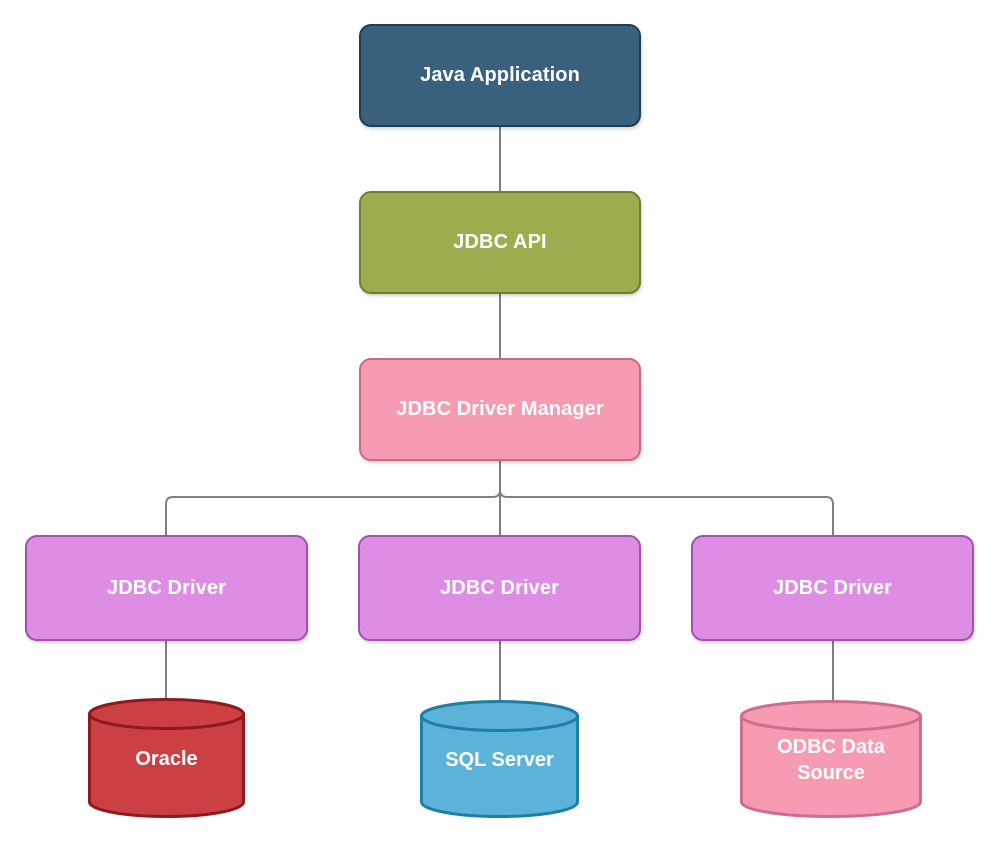  I want to click on connector-manager-to-driver-right, so click(666, 498).